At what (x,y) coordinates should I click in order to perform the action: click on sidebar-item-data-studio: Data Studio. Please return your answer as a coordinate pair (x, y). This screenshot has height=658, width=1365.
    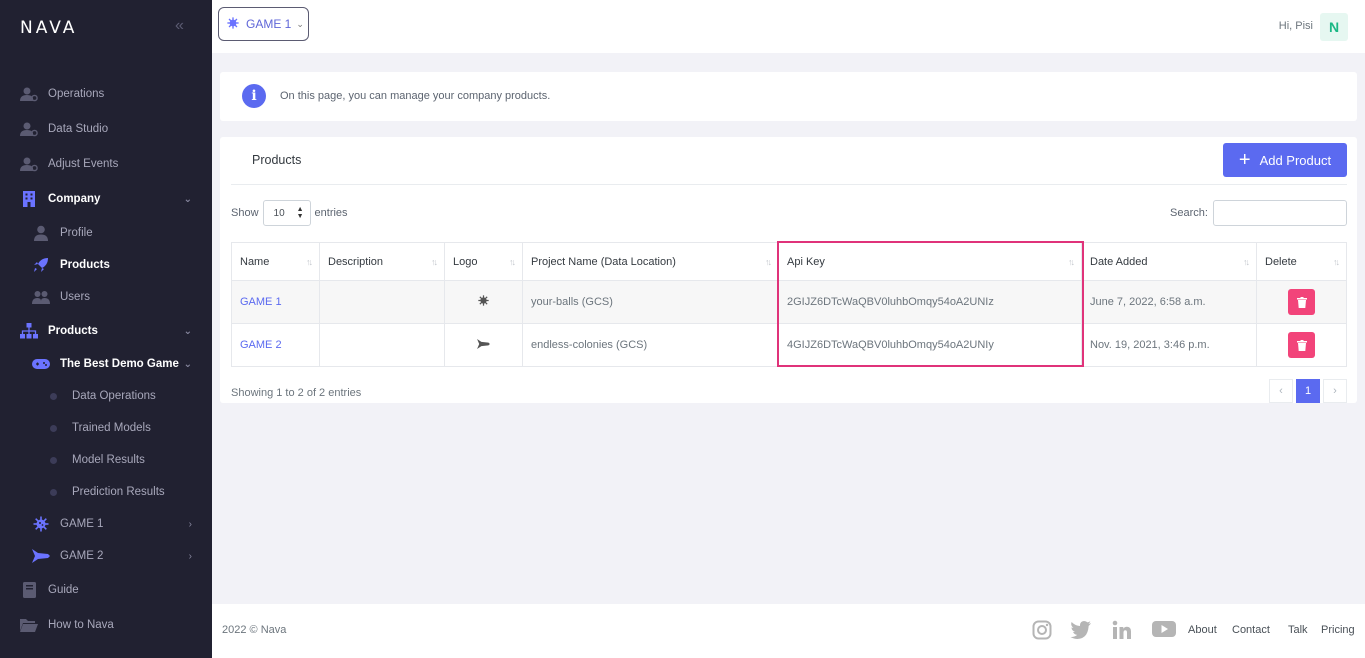
    Looking at the image, I should click on (106, 129).